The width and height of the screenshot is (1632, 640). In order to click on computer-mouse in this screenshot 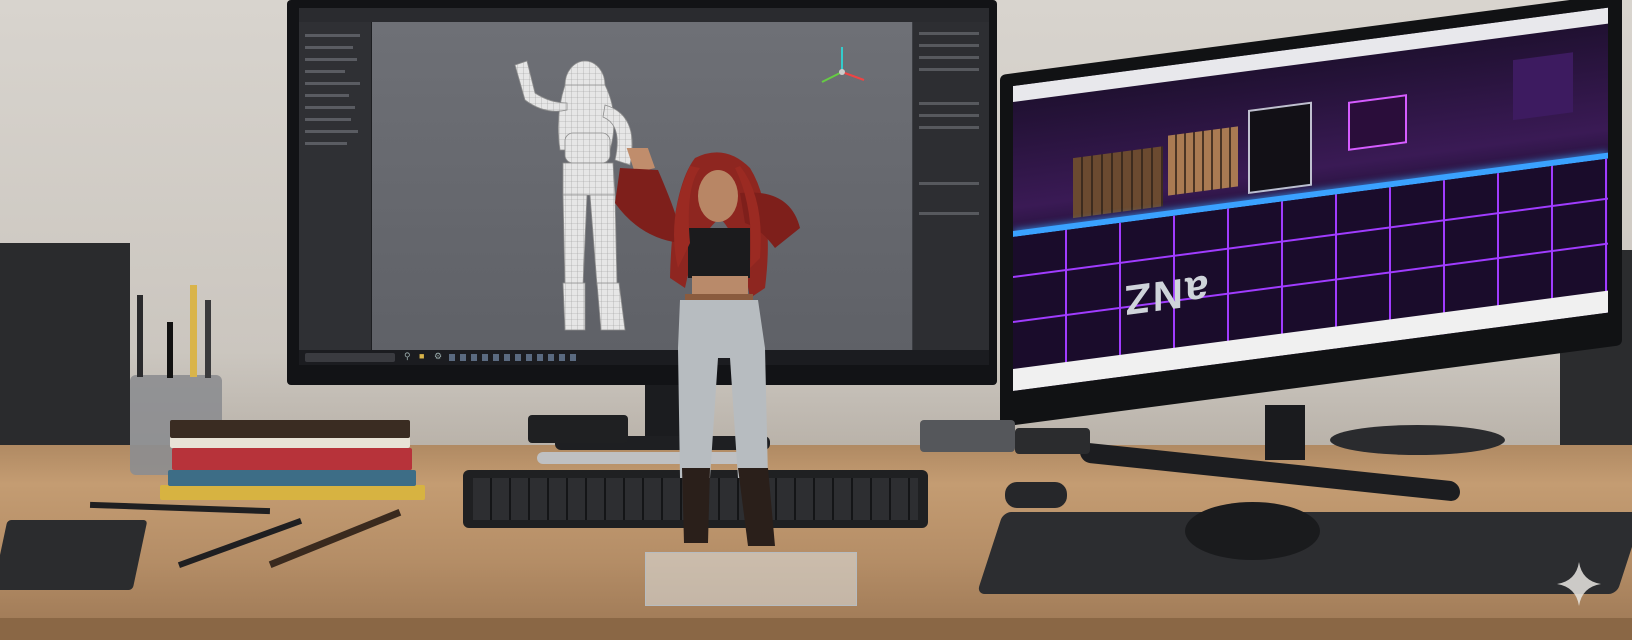, I will do `click(1252, 531)`.